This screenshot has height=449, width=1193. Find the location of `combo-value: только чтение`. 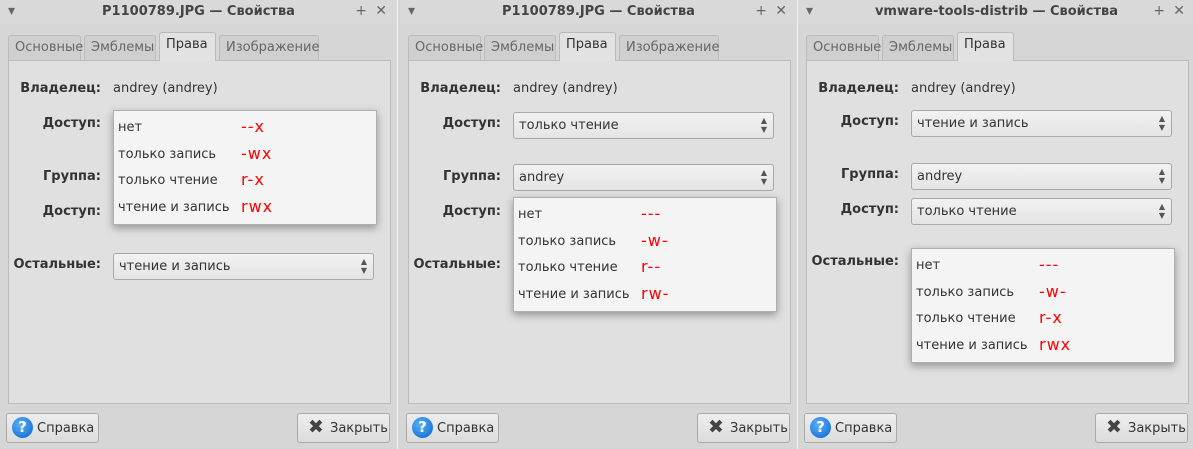

combo-value: только чтение is located at coordinates (569, 125).